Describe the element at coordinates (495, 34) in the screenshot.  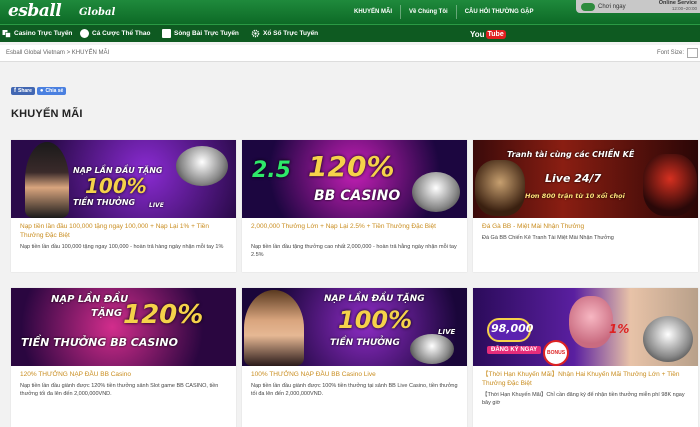
I see `youtube-tube: Tube` at that location.